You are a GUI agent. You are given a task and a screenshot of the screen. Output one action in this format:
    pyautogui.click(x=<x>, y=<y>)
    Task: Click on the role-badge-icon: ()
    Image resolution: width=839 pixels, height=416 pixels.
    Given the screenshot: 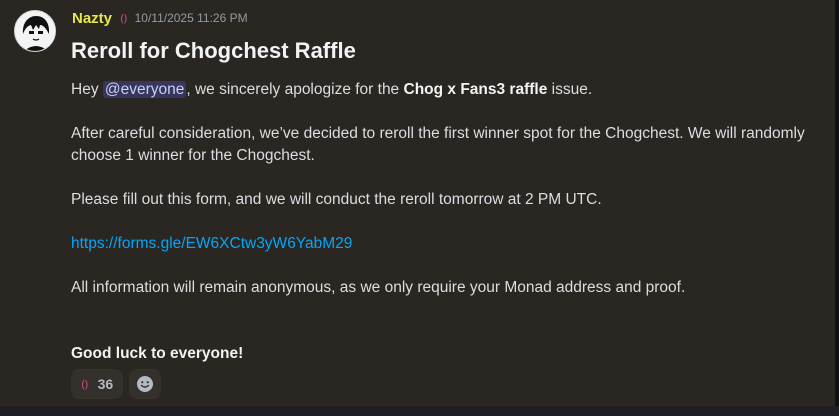 What is the action you would take?
    pyautogui.click(x=124, y=18)
    